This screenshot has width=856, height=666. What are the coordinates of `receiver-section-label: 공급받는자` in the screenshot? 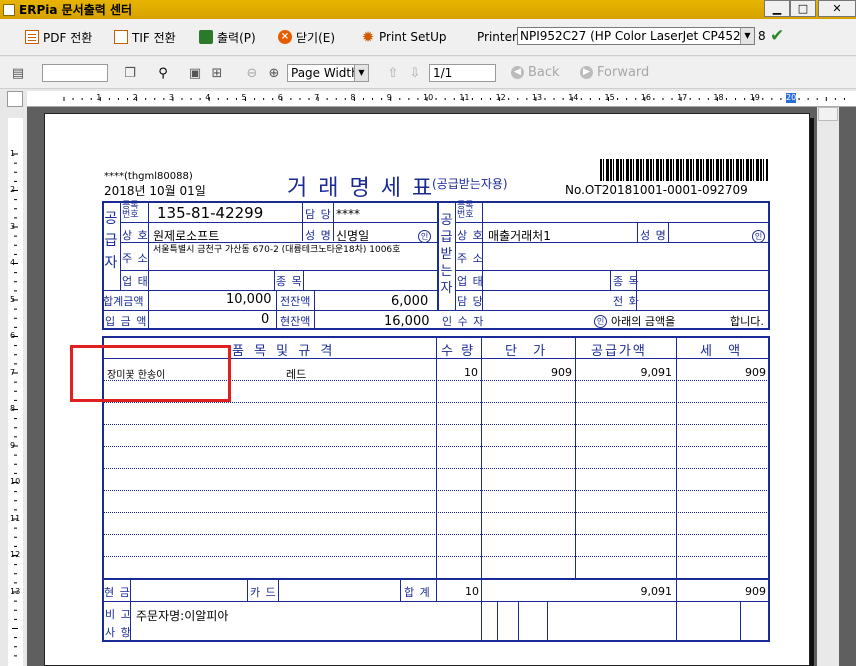 It's located at (446, 254).